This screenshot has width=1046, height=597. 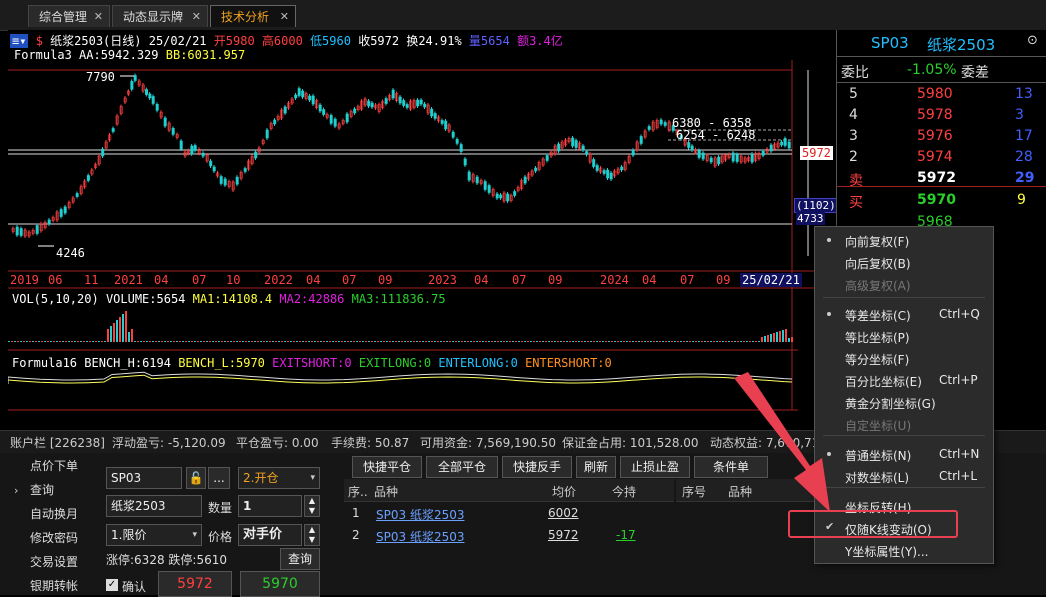 What do you see at coordinates (144, 478) in the screenshot?
I see `contract-code-input: SP03` at bounding box center [144, 478].